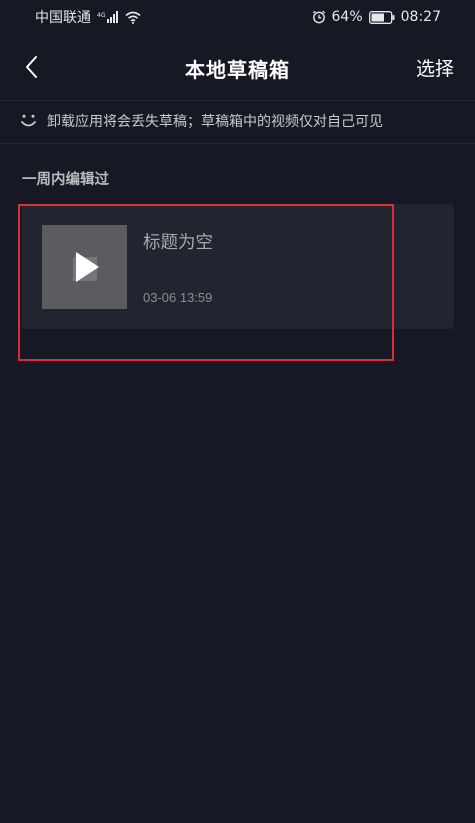 The width and height of the screenshot is (475, 823). What do you see at coordinates (237, 143) in the screenshot?
I see `notice-divider` at bounding box center [237, 143].